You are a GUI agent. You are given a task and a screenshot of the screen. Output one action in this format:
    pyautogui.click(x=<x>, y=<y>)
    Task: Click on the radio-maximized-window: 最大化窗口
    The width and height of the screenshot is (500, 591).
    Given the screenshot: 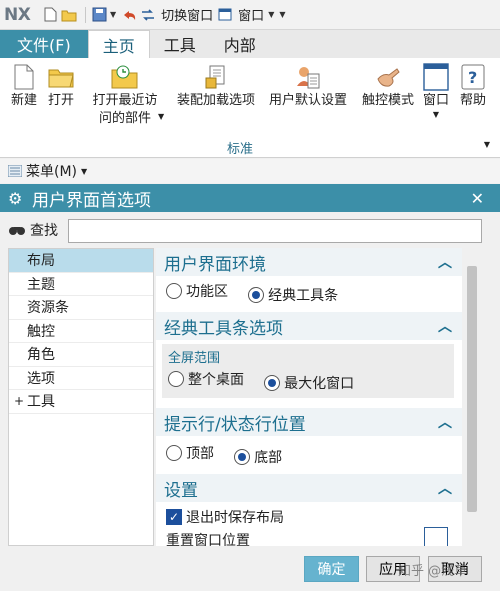 What is the action you would take?
    pyautogui.click(x=309, y=383)
    